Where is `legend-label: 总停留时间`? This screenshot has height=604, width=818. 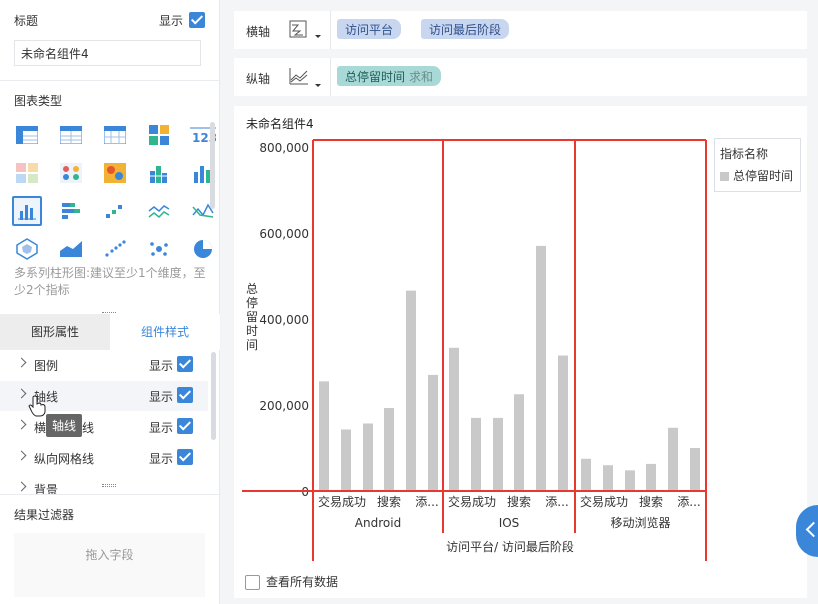
legend-label: 总停留时间 is located at coordinates (763, 176).